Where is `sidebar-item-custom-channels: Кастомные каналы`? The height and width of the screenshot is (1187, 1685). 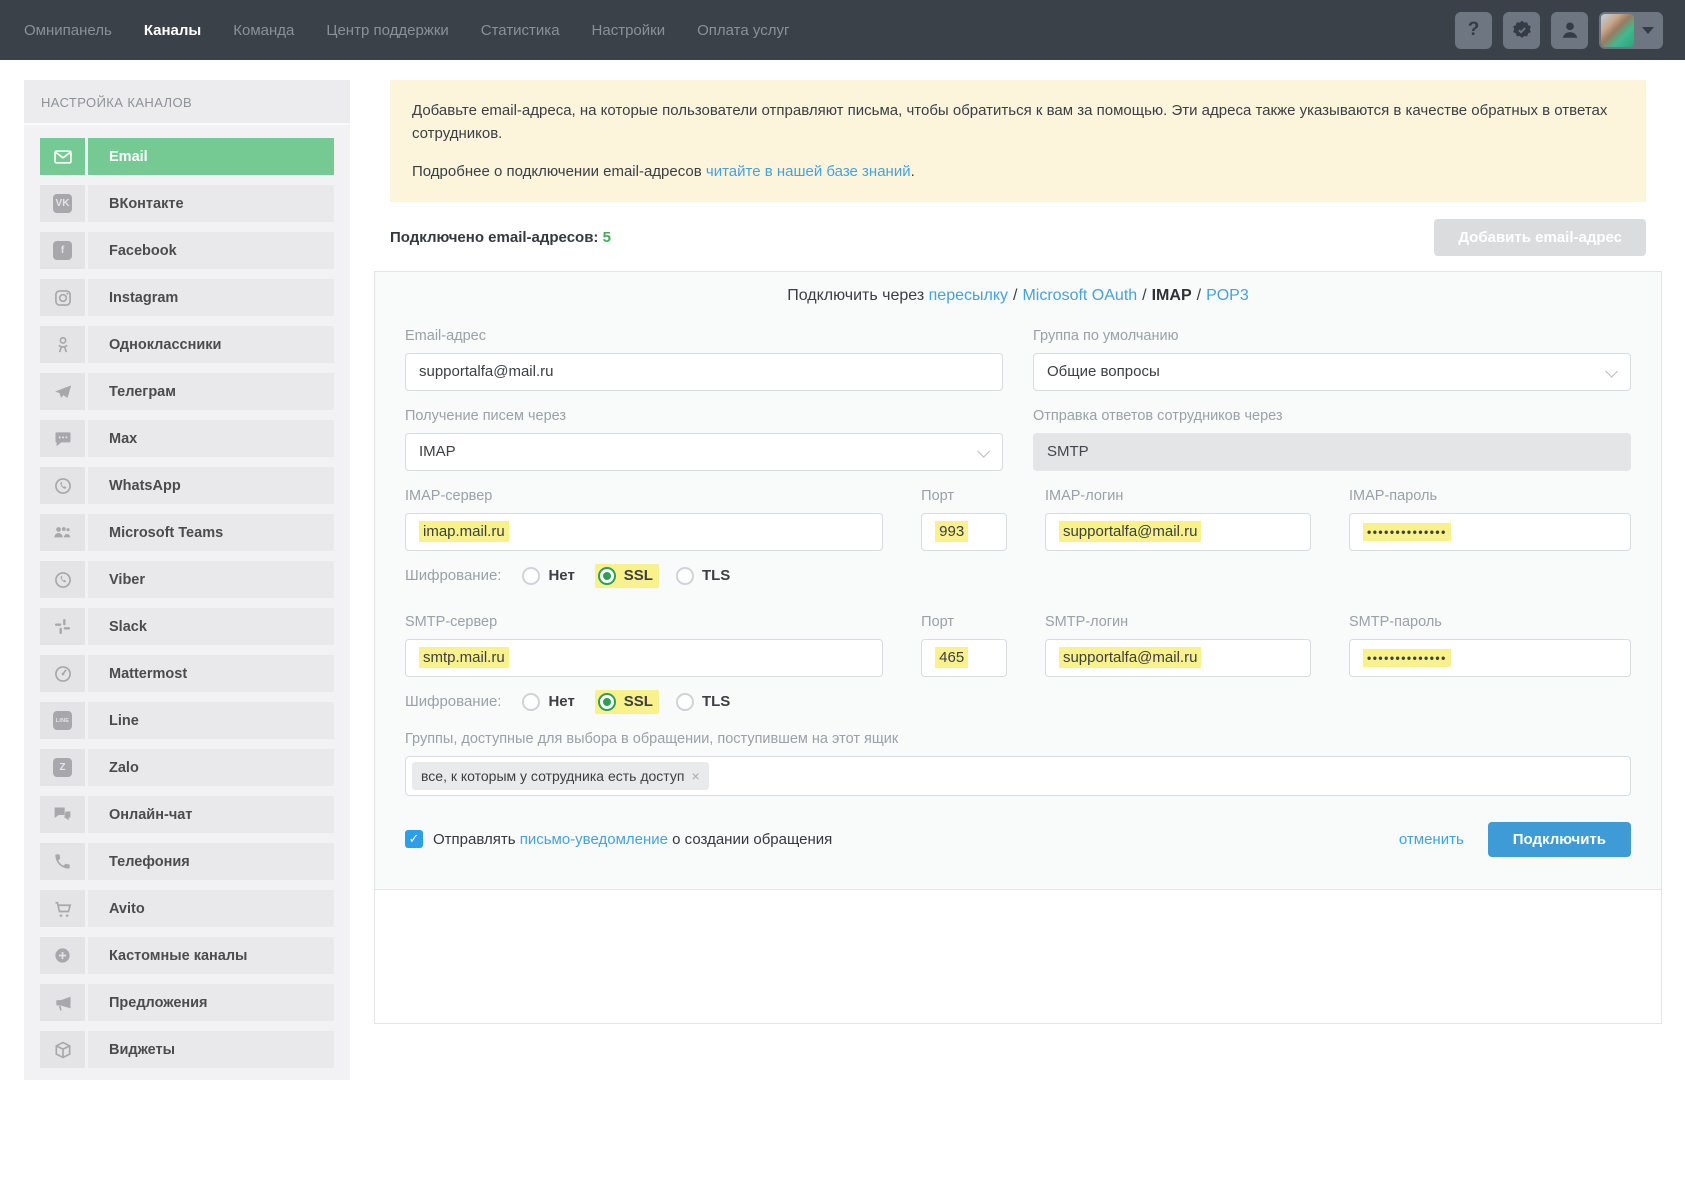
sidebar-item-custom-channels: Кастомные каналы is located at coordinates (187, 955).